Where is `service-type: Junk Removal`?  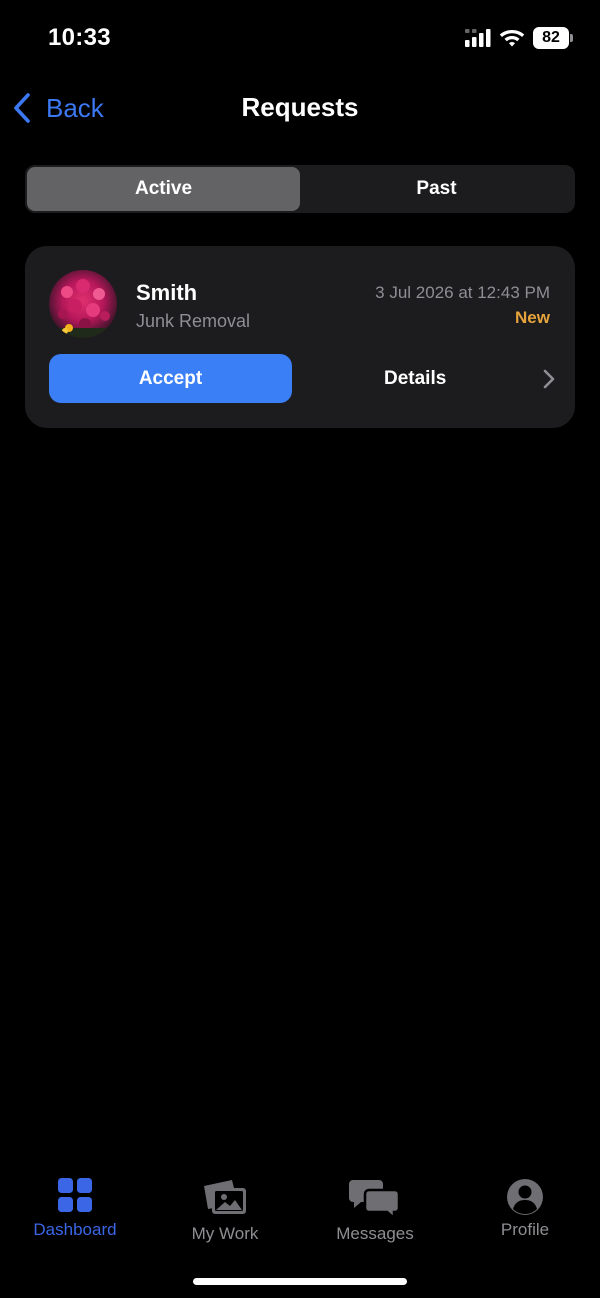
service-type: Junk Removal is located at coordinates (193, 321).